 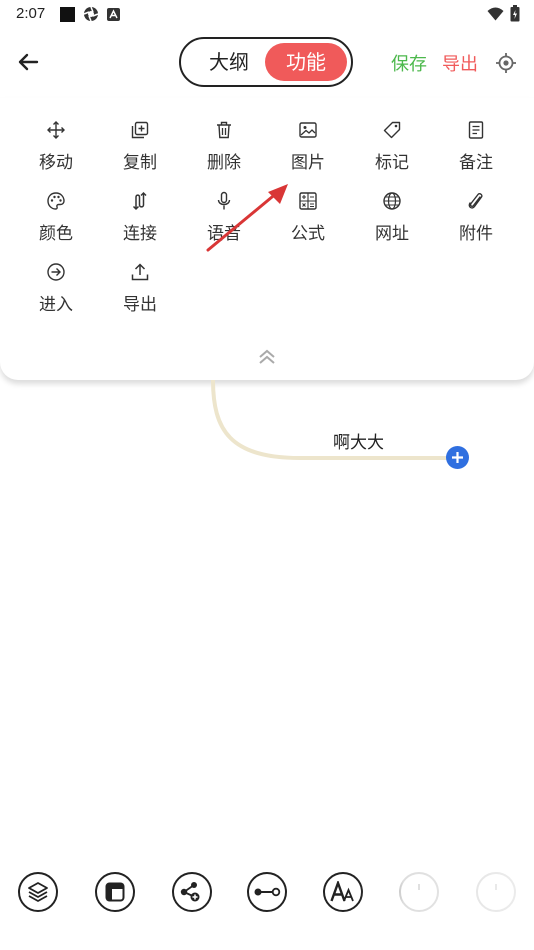 I want to click on square-icon, so click(x=67, y=14).